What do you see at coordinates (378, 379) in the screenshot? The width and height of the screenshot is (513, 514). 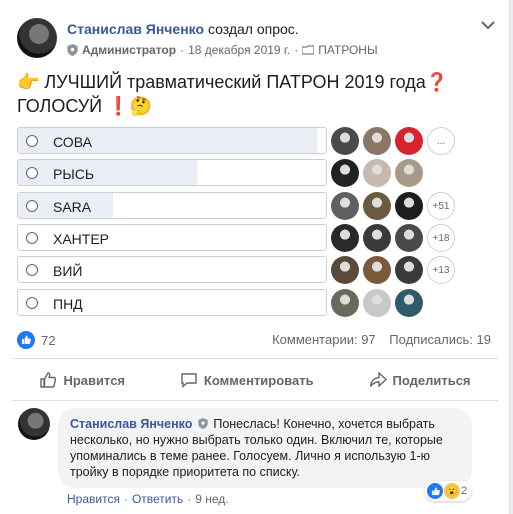 I see `share-icon` at bounding box center [378, 379].